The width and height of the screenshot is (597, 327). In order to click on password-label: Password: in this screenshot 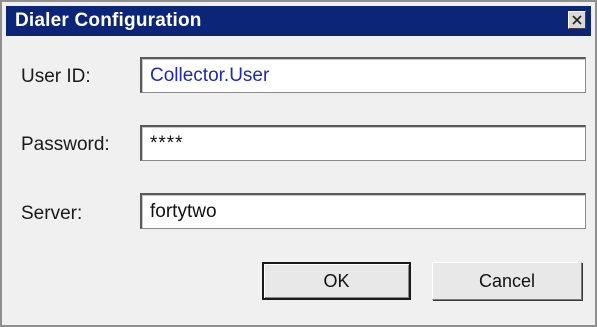, I will do `click(65, 144)`.